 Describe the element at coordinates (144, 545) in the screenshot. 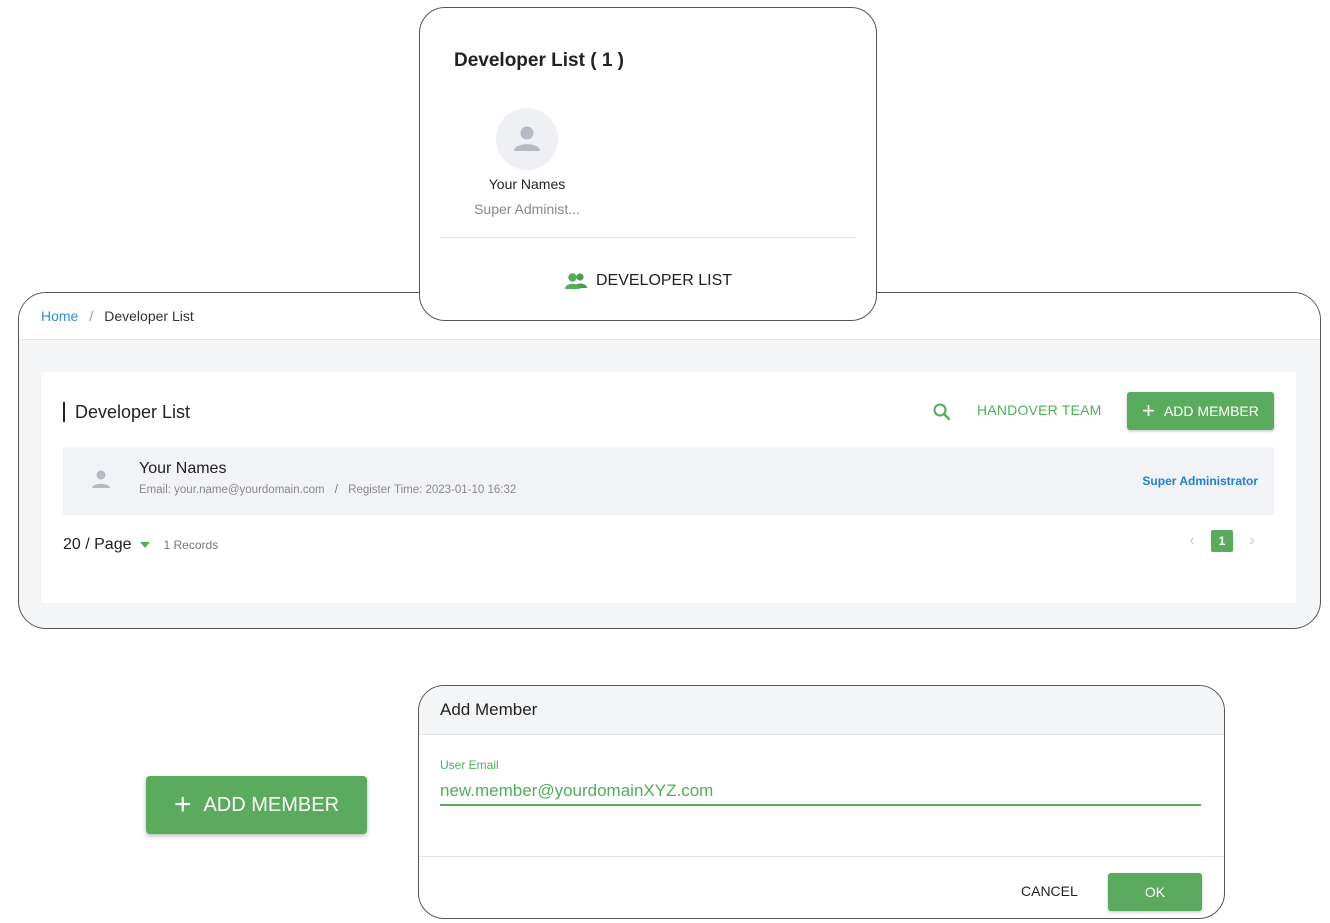

I see `caret-down-icon` at that location.